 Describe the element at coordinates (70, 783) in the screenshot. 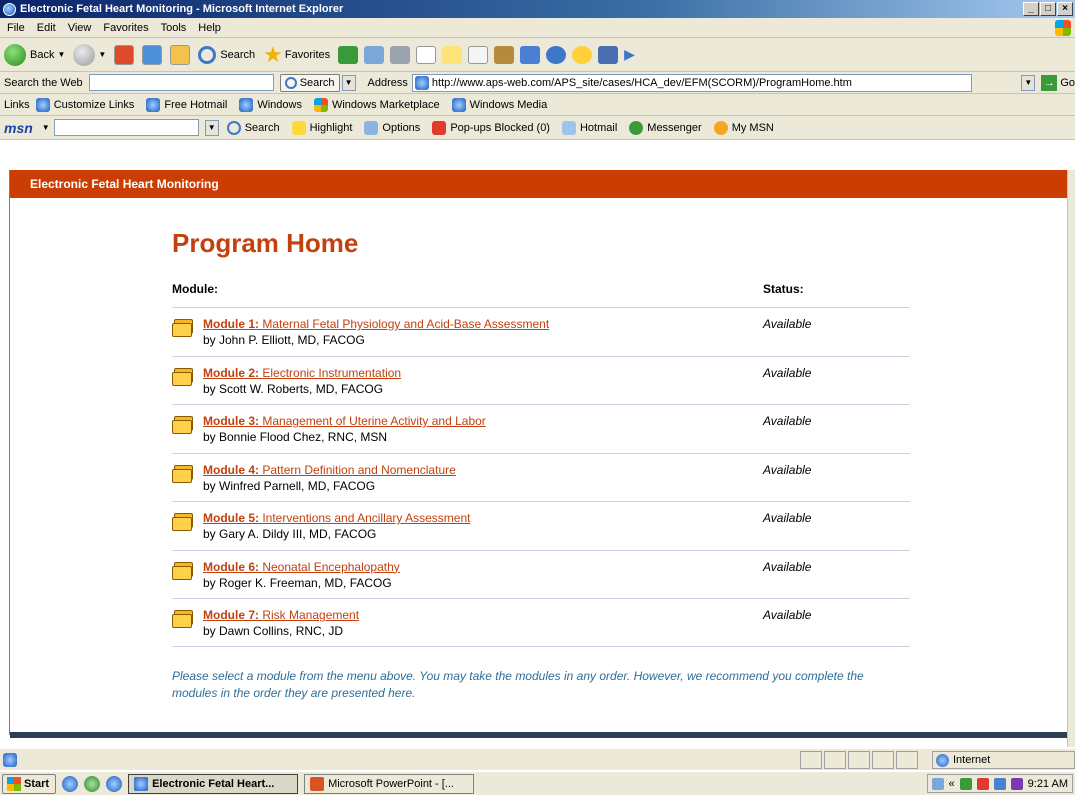

I see `quicklaunch-outlook-icon` at that location.